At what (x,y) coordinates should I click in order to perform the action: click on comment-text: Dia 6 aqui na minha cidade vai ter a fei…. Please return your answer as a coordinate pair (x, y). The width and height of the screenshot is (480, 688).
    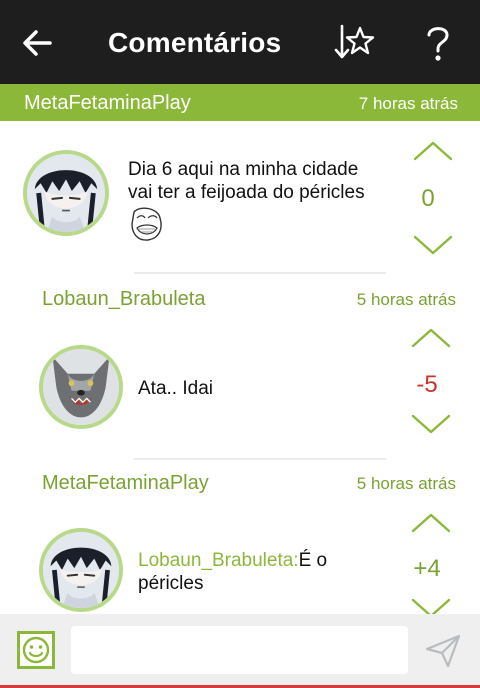
    Looking at the image, I should click on (263, 181).